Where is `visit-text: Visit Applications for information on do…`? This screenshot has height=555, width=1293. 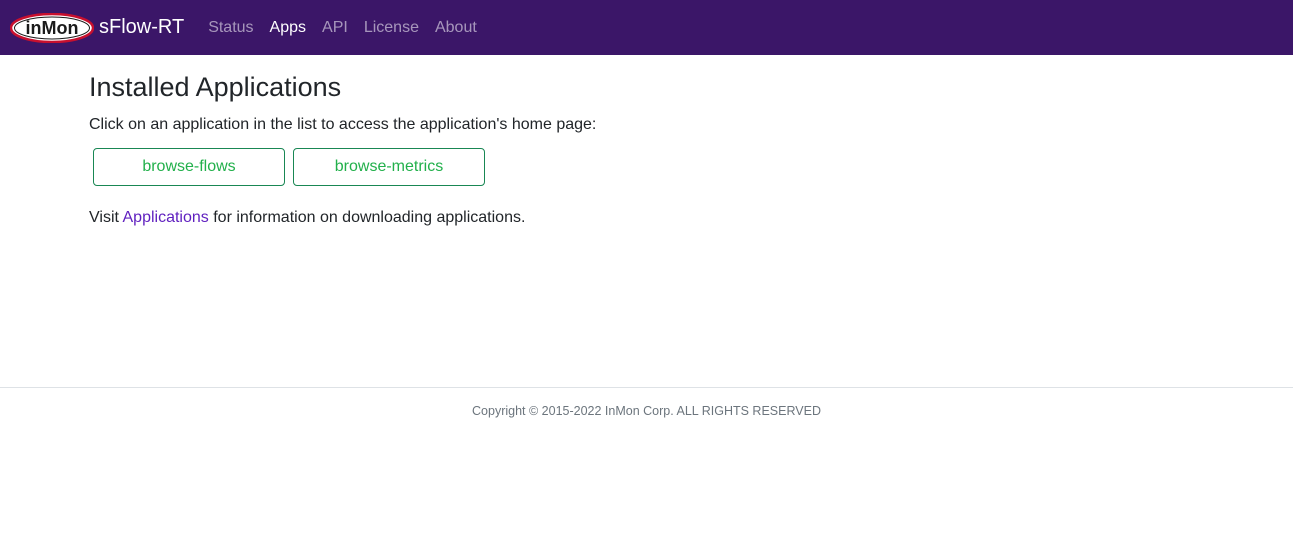
visit-text: Visit Applications for information on do… is located at coordinates (639, 218).